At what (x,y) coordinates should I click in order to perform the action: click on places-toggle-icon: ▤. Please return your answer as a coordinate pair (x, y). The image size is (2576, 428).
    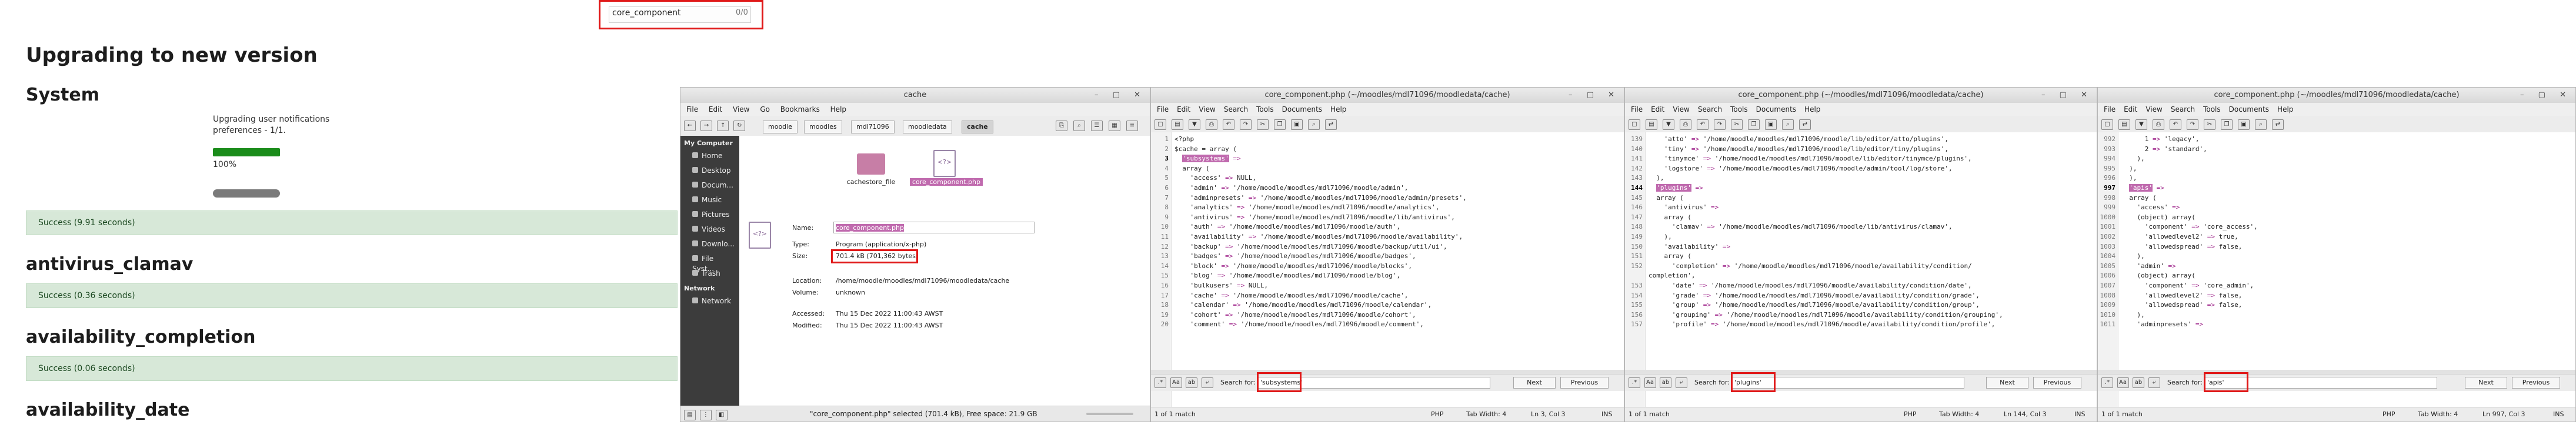
    Looking at the image, I should click on (690, 415).